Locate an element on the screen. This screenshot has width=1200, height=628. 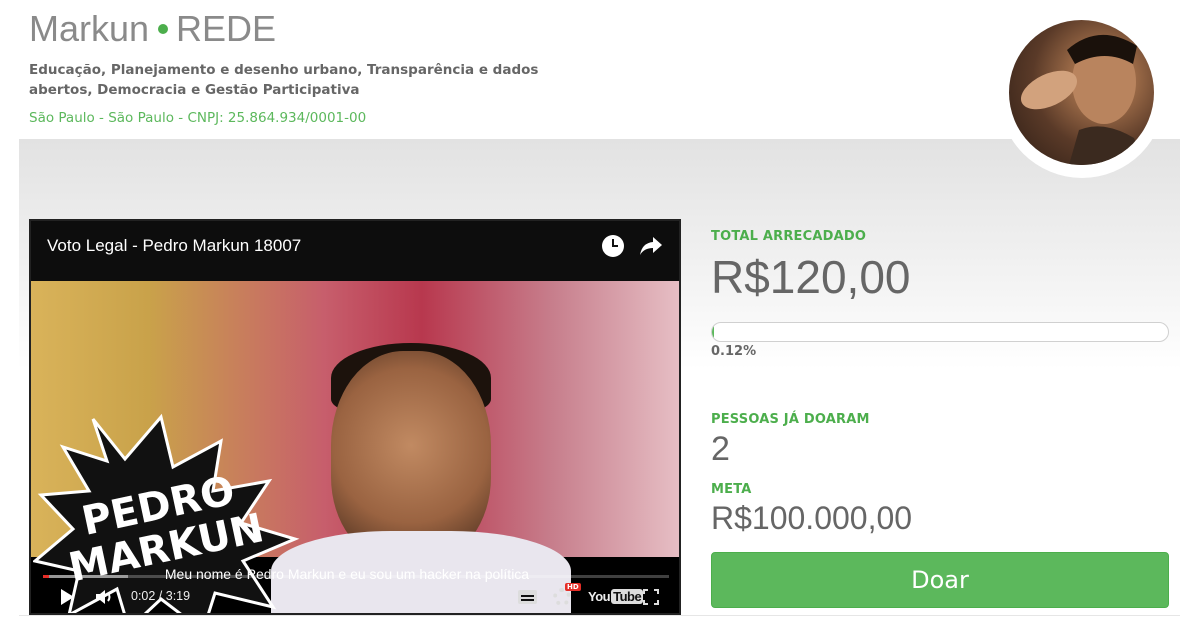
page-title: Markun REDE is located at coordinates (152, 29).